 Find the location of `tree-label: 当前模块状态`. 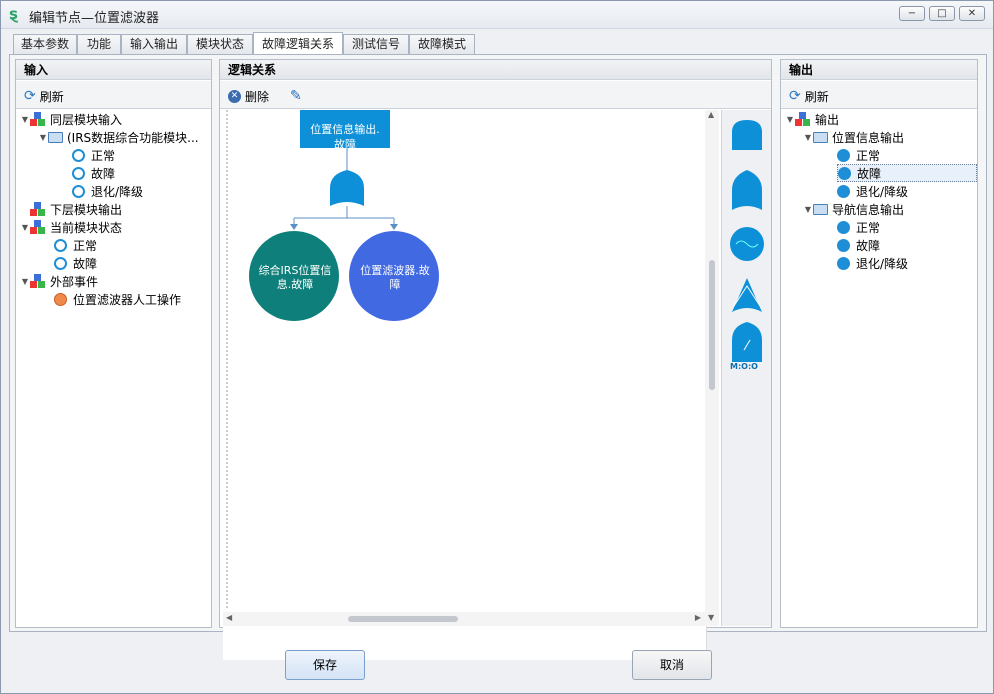

tree-label: 当前模块状态 is located at coordinates (86, 227).